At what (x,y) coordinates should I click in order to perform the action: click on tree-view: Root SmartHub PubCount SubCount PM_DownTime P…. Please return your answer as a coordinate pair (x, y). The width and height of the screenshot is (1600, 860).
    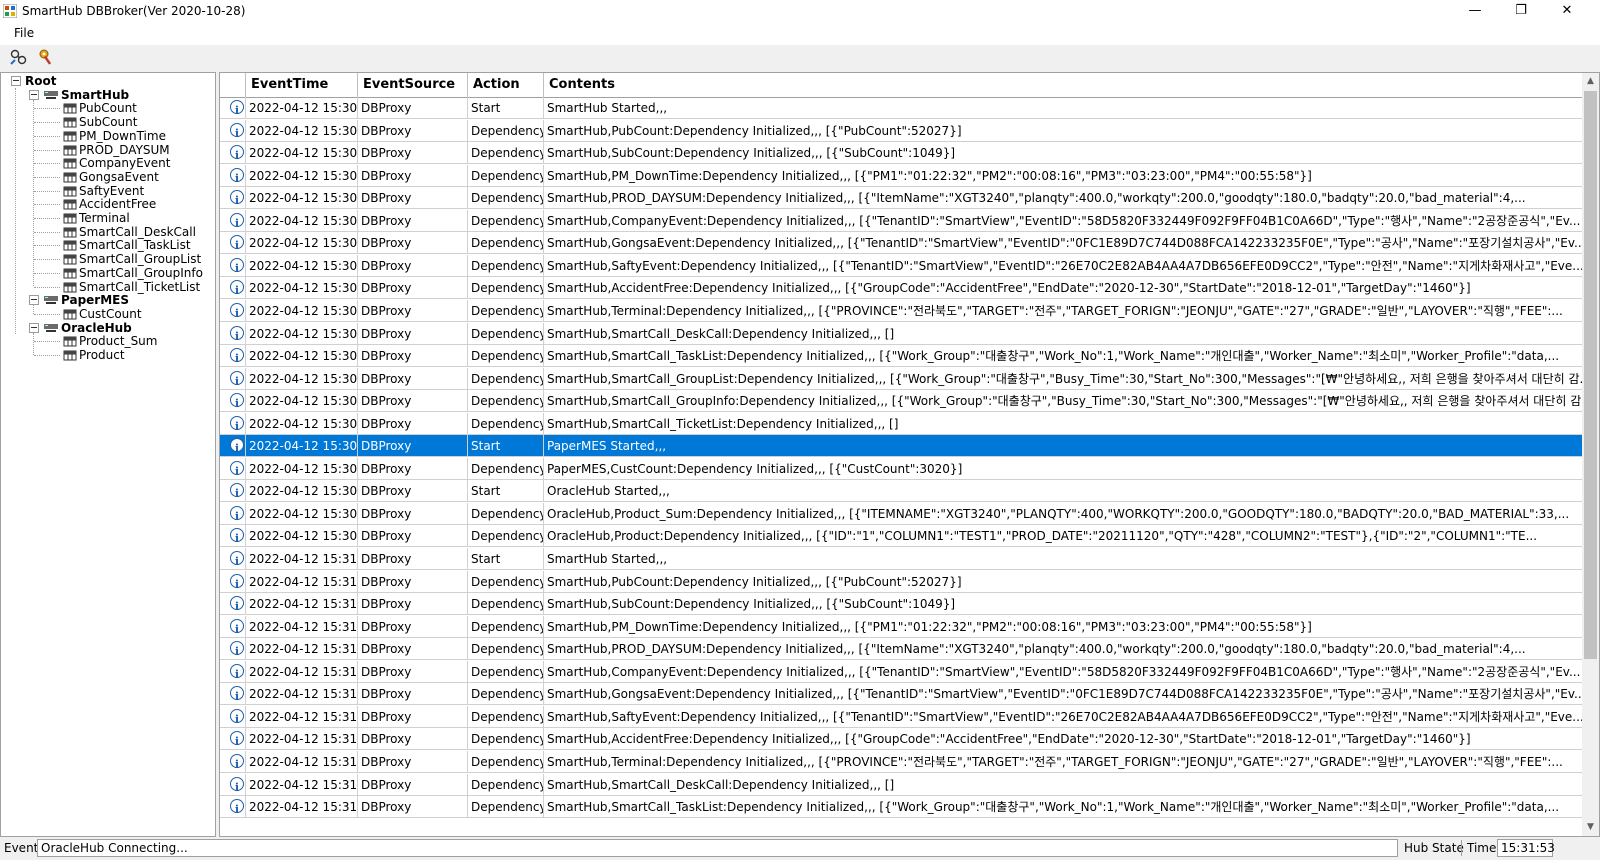
    Looking at the image, I should click on (108, 454).